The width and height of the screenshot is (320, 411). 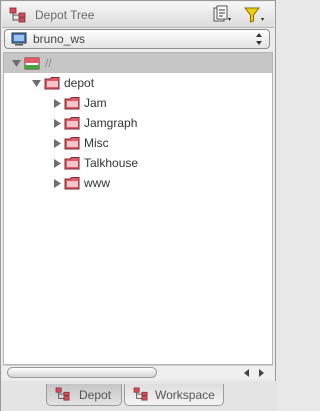 What do you see at coordinates (138, 15) in the screenshot?
I see `panel-header: Depot Tree` at bounding box center [138, 15].